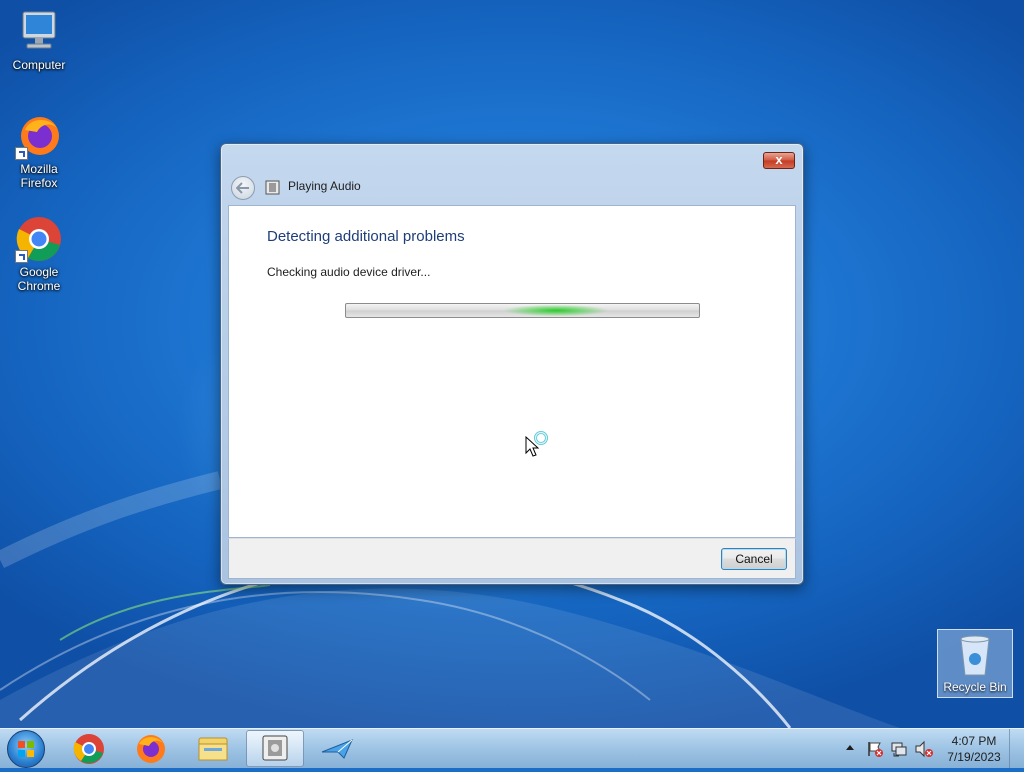 The height and width of the screenshot is (772, 1024). I want to click on desktop-icon-recycle-bin: Recycle Bin, so click(975, 663).